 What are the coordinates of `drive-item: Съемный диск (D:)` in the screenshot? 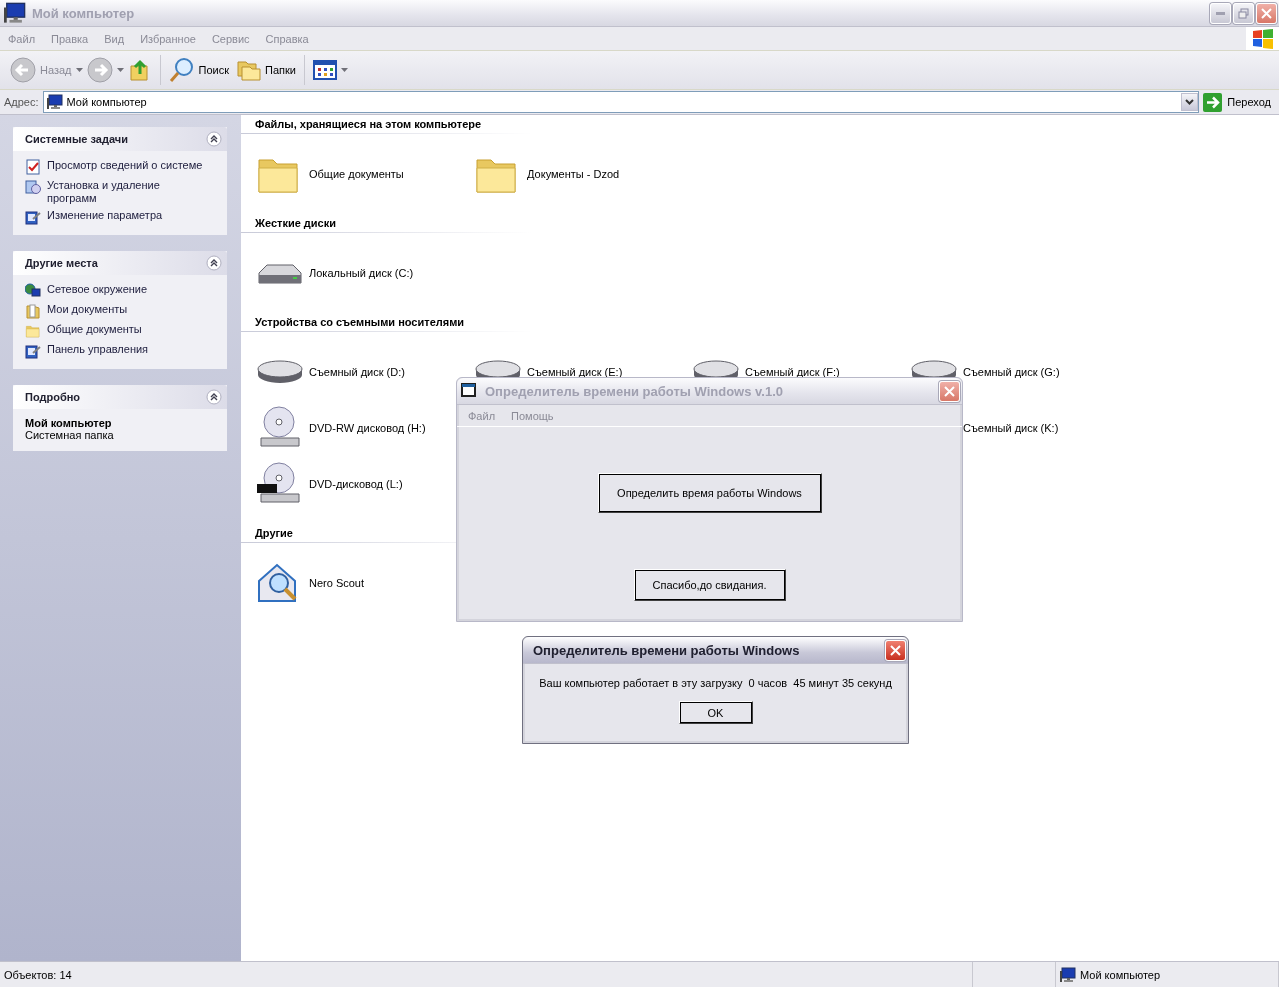 It's located at (330, 372).